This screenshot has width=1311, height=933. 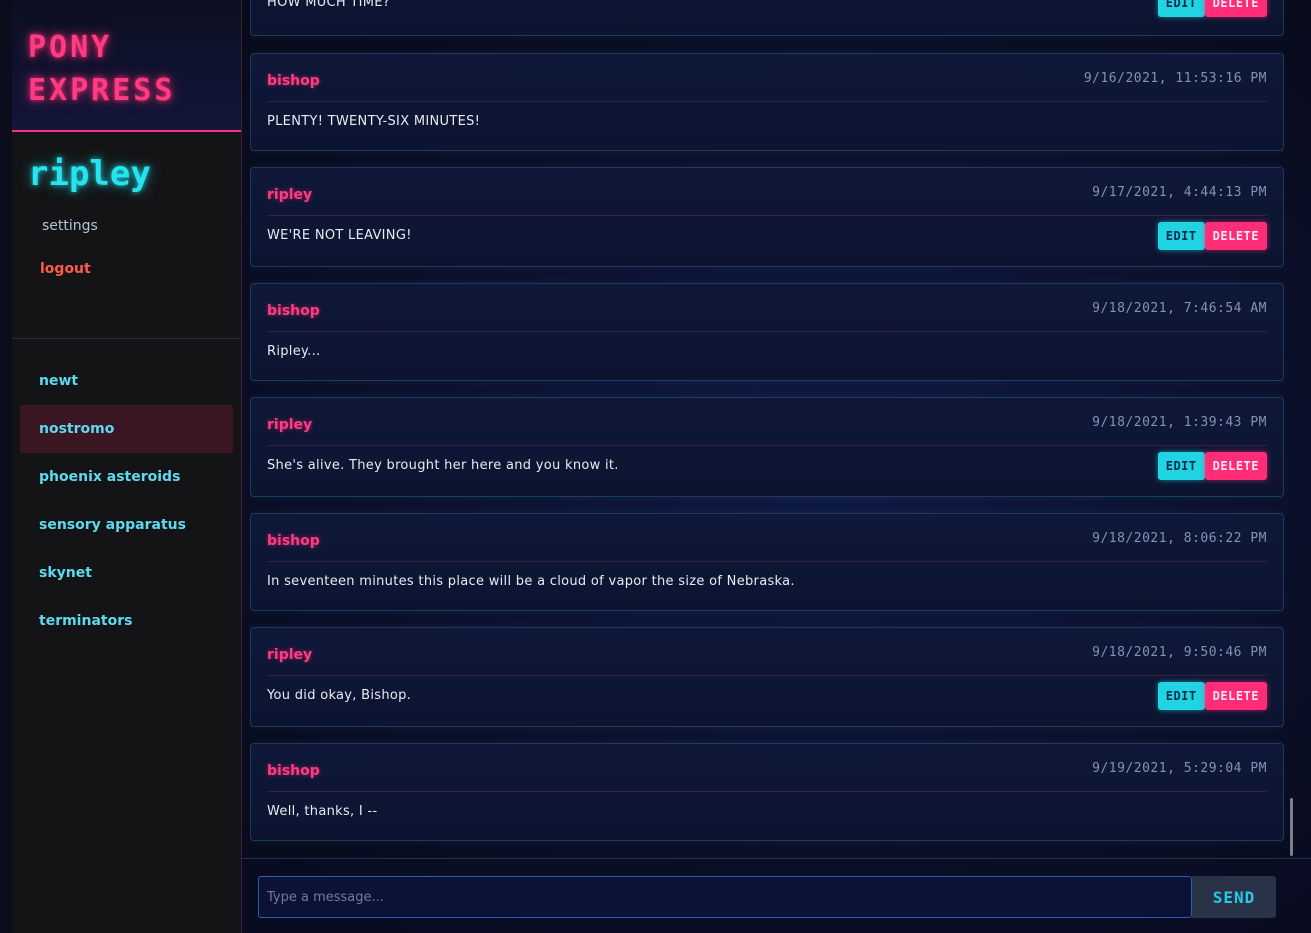 I want to click on send-button: SEND, so click(x=1234, y=897).